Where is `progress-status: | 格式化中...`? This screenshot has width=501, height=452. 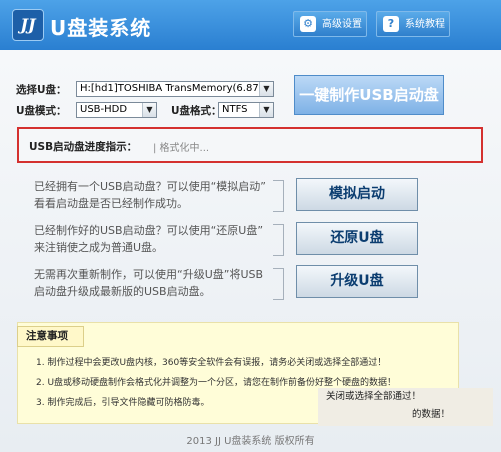 progress-status: | 格式化中... is located at coordinates (181, 148).